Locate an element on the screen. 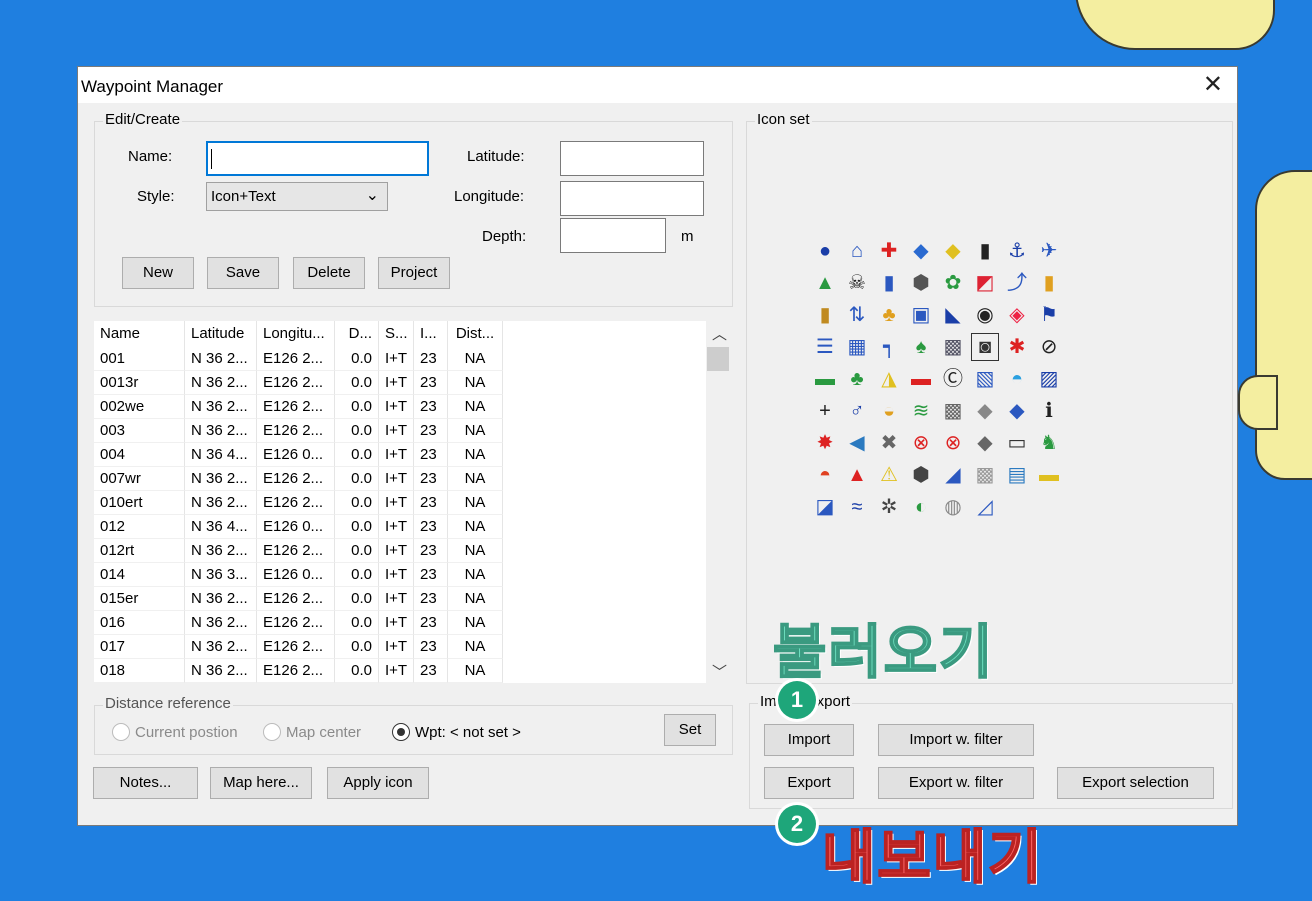  tent-icon: ▲ is located at coordinates (825, 283).